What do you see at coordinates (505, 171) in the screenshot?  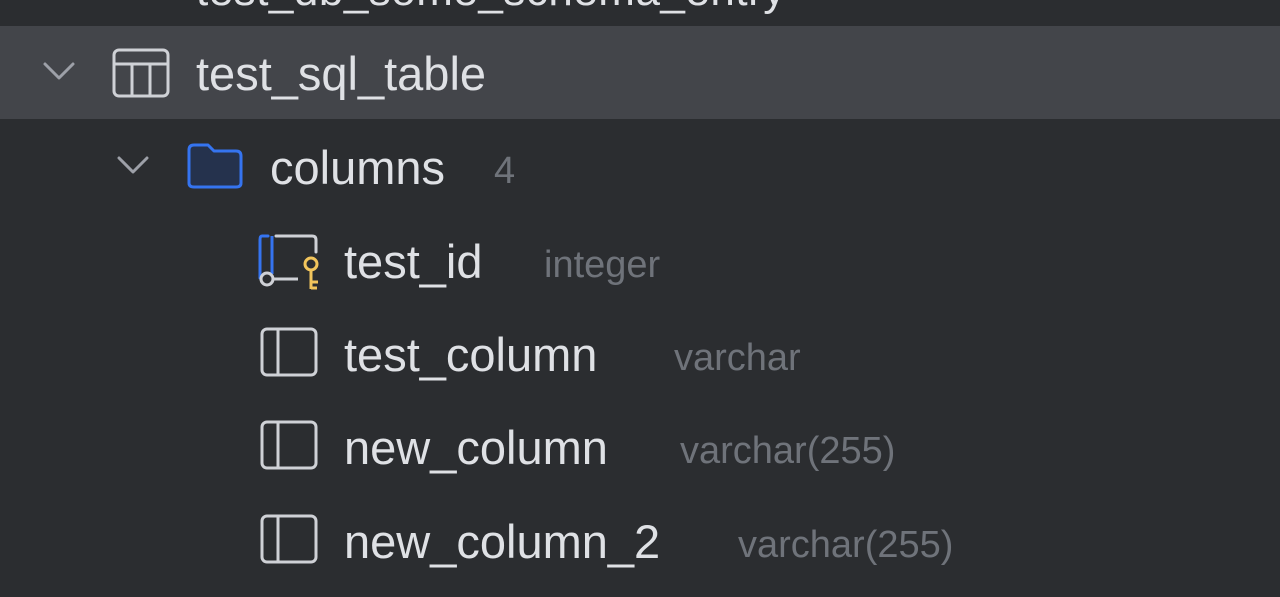 I see `columns-count-badge: 4` at bounding box center [505, 171].